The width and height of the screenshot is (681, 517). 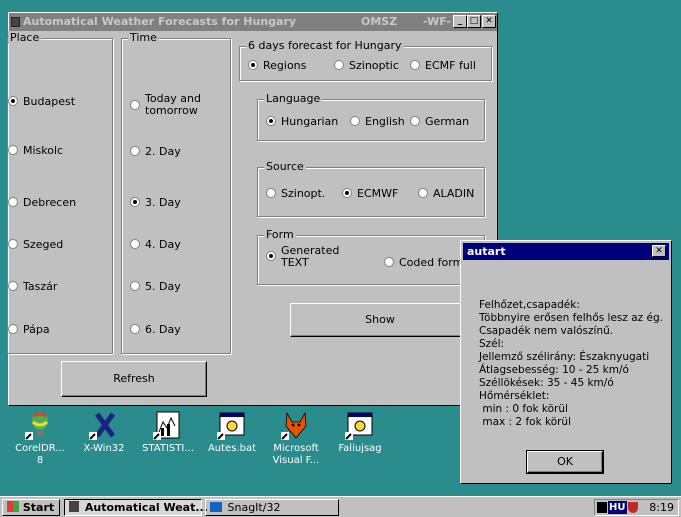 I want to click on desktop-icon-label: X-Win32, so click(x=104, y=448).